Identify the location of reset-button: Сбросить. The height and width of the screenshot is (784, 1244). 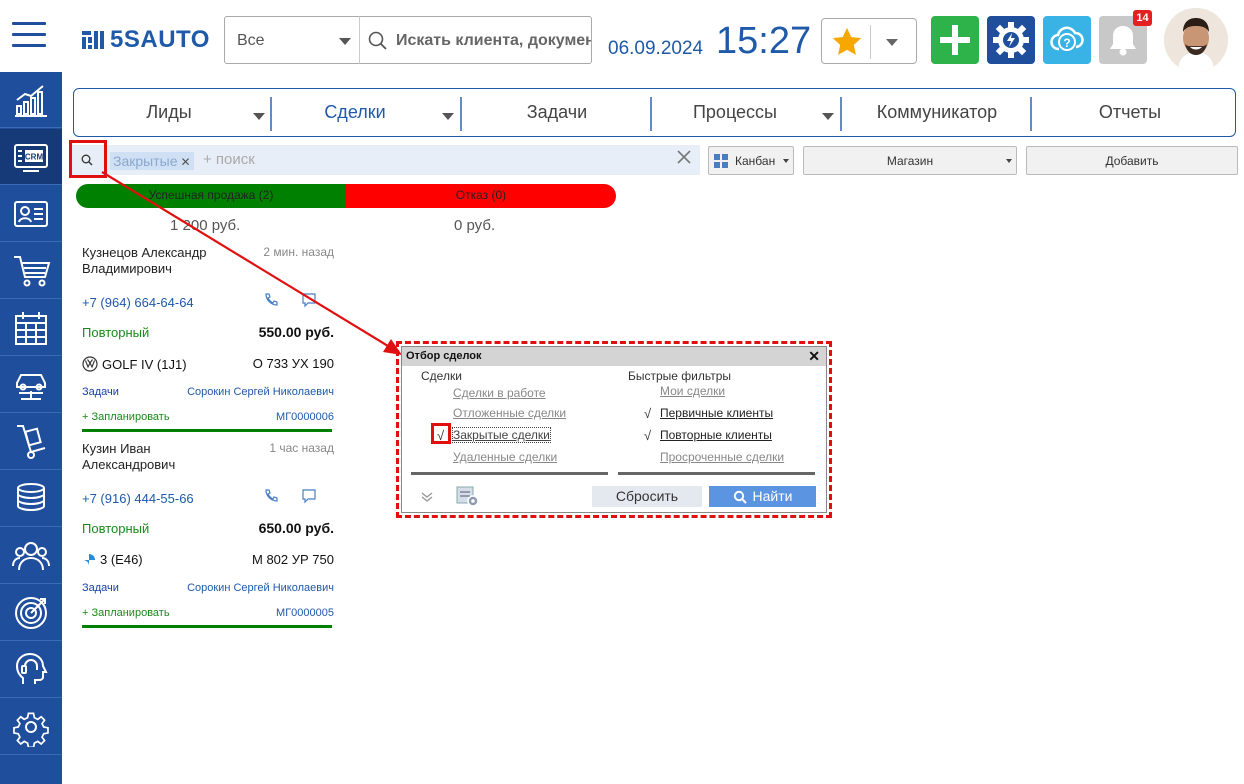
(647, 496).